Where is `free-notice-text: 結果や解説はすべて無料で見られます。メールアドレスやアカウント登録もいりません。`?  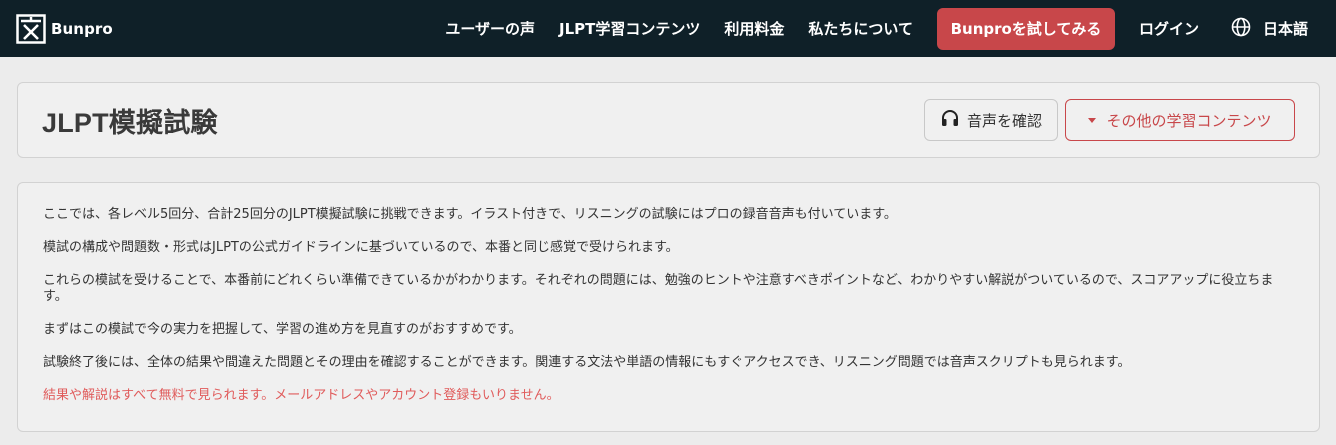 free-notice-text: 結果や解説はすべて無料で見られます。メールアドレスやアカウント登録もいりません。 is located at coordinates (301, 395).